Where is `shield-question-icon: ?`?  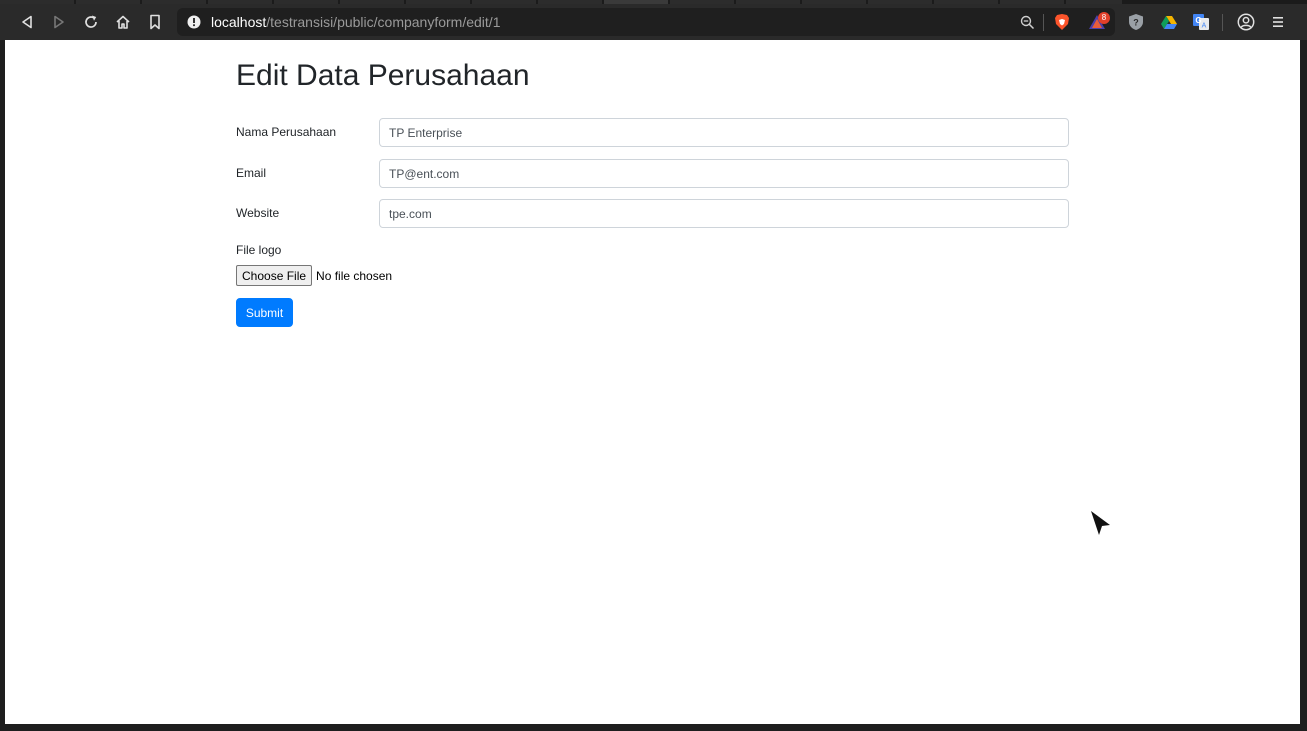
shield-question-icon: ? is located at coordinates (1136, 22).